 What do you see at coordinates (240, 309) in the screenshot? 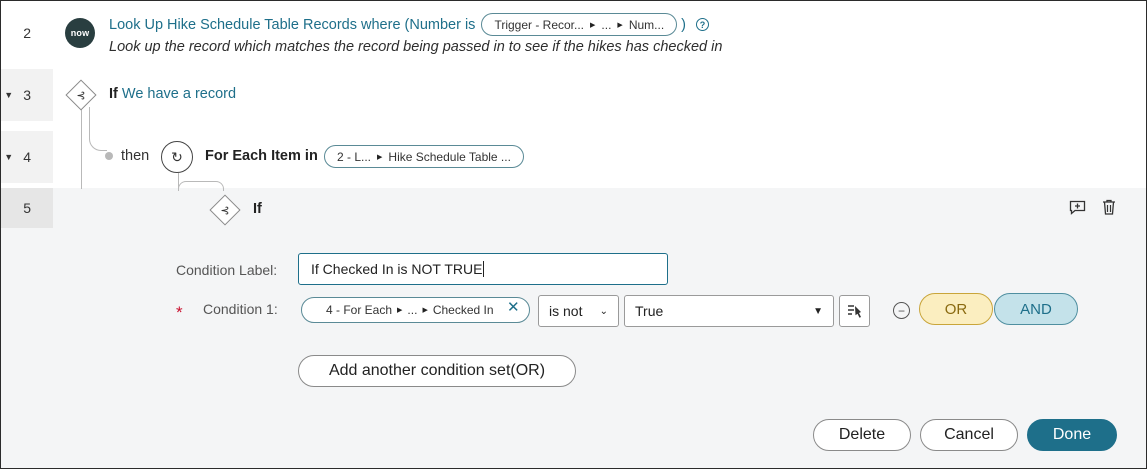
I see `condition-1-caption: Condition 1:` at bounding box center [240, 309].